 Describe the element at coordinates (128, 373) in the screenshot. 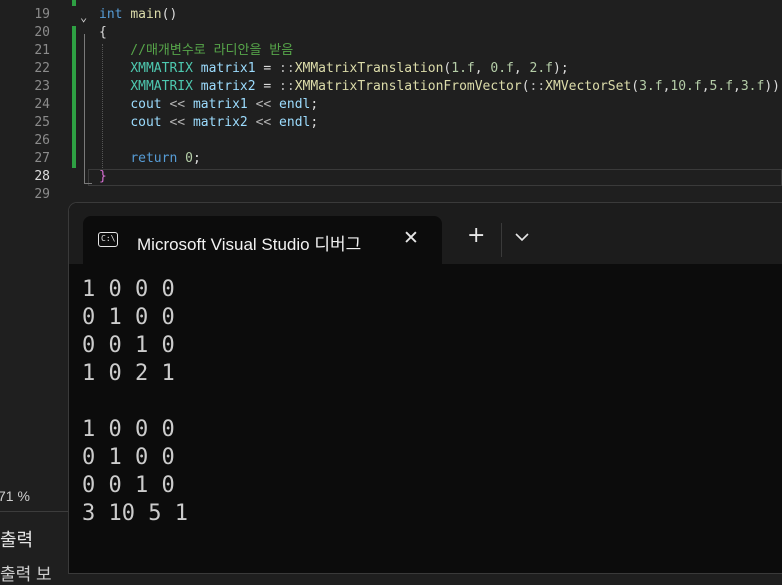

I see `console-output-line: 1 0 2 1` at that location.